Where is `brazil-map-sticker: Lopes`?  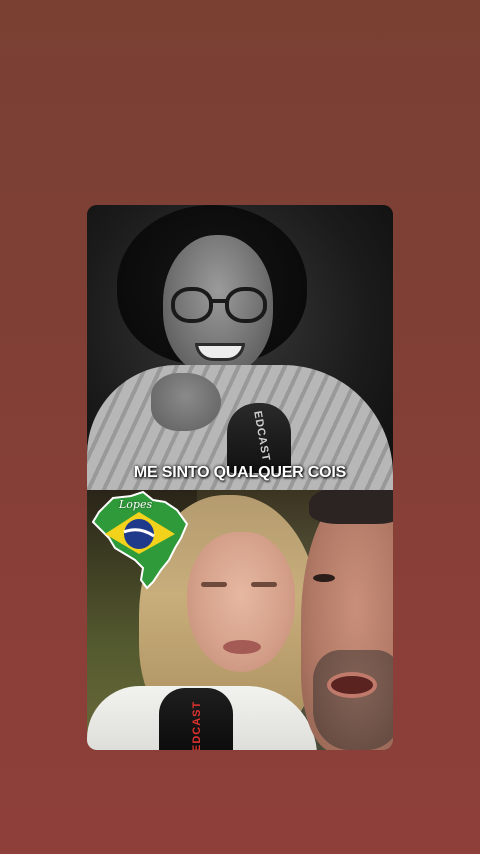 brazil-map-sticker: Lopes is located at coordinates (140, 540).